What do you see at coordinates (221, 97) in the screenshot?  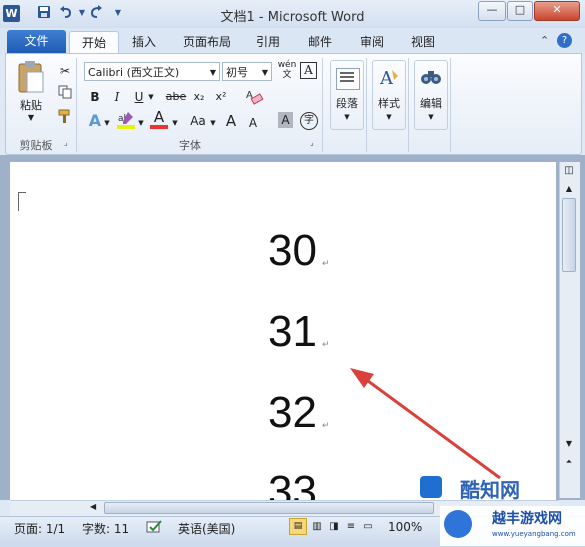 I see `superscript-button: x²` at bounding box center [221, 97].